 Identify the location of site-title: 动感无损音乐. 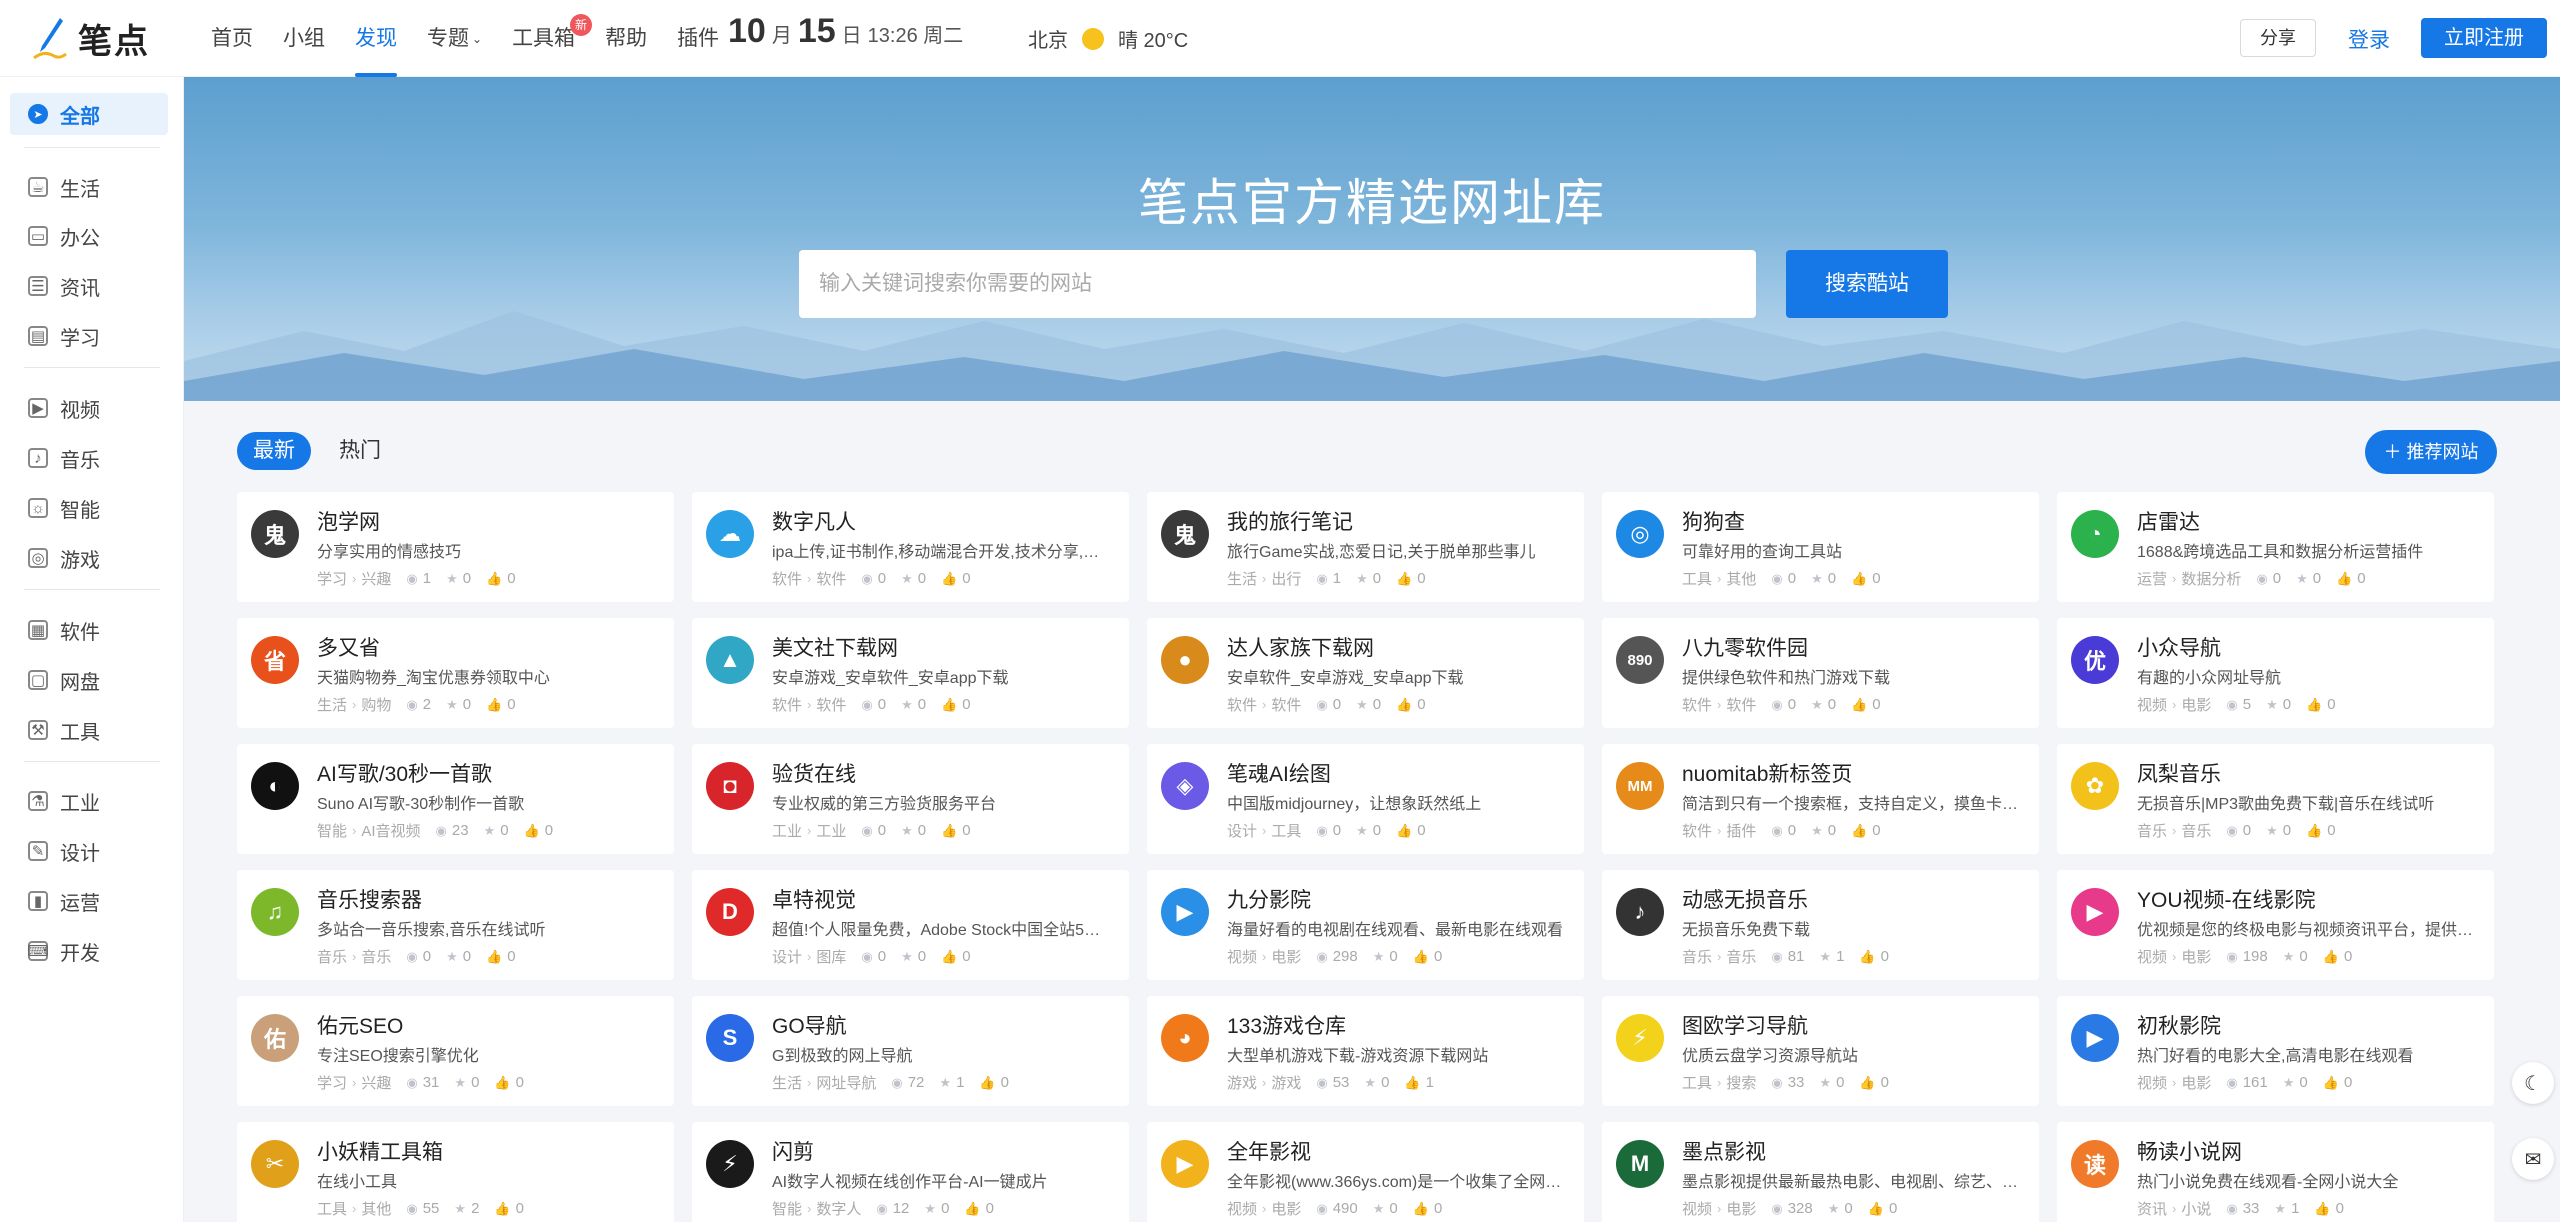
(1745, 899).